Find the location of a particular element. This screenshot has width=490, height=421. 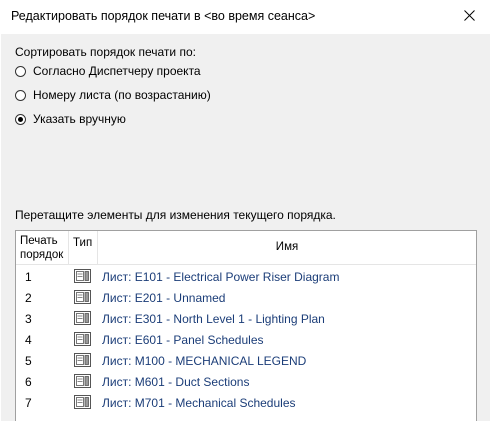

print-order-number: 2 is located at coordinates (28, 298).